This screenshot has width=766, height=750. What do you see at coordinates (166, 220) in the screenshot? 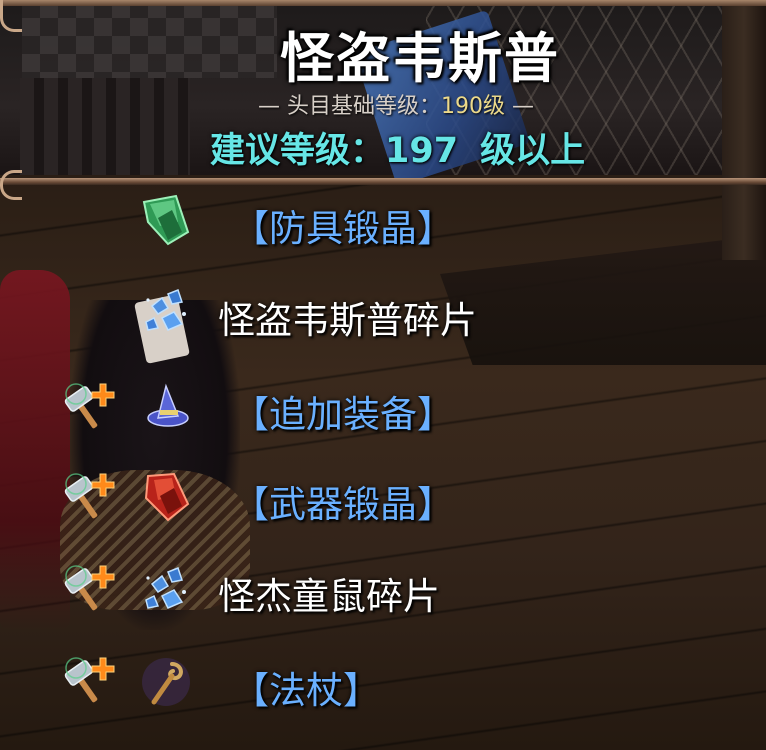
I see `green-crystal-icon` at bounding box center [166, 220].